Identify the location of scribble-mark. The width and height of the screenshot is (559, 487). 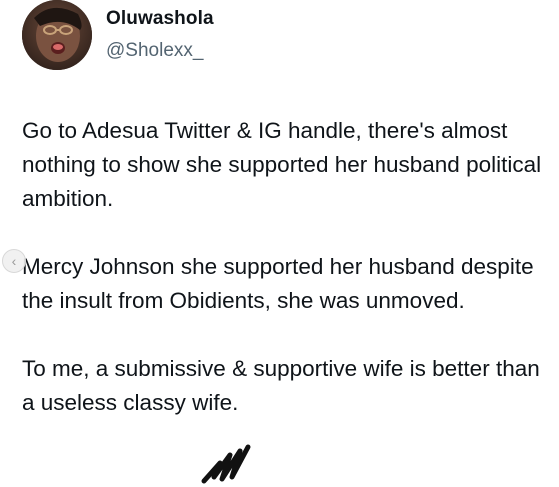
(226, 464).